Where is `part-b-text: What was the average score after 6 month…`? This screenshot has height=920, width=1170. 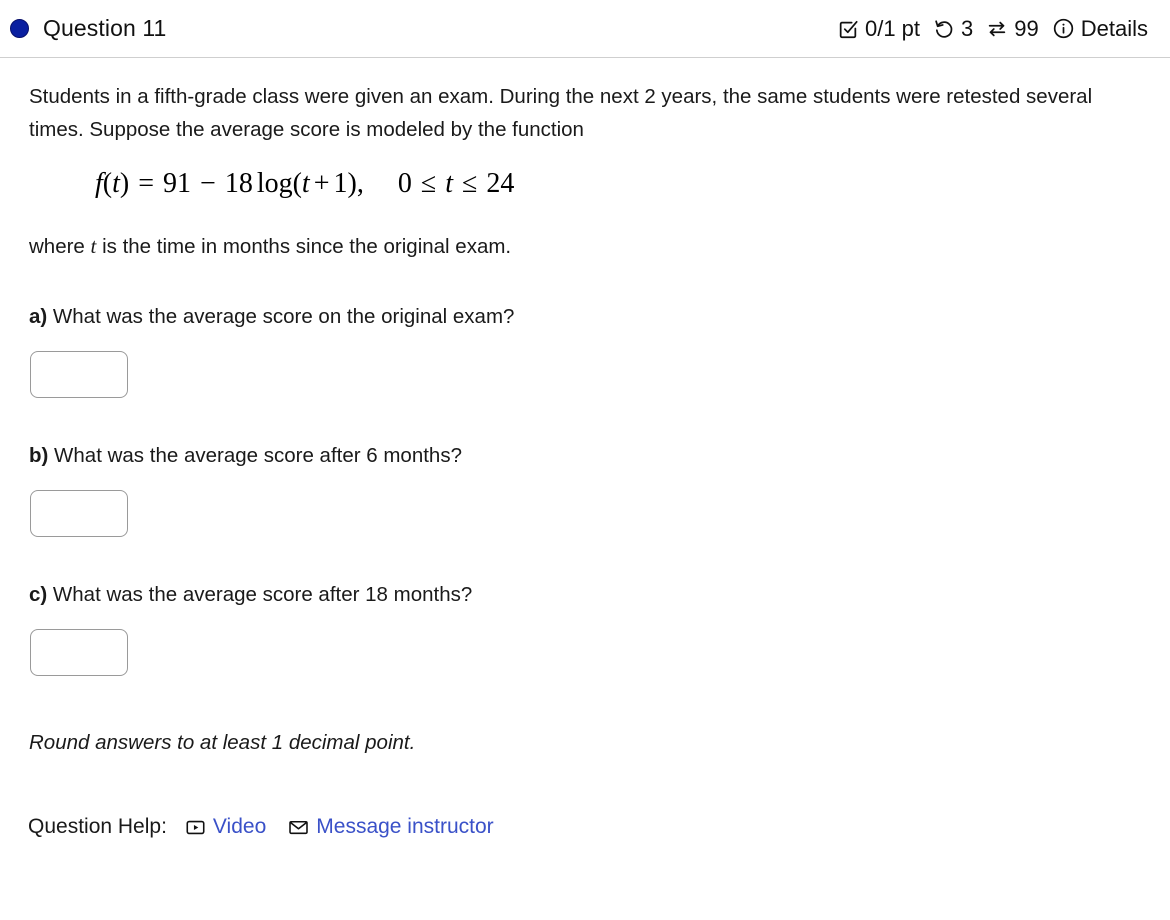
part-b-text: What was the average score after 6 month… is located at coordinates (255, 456).